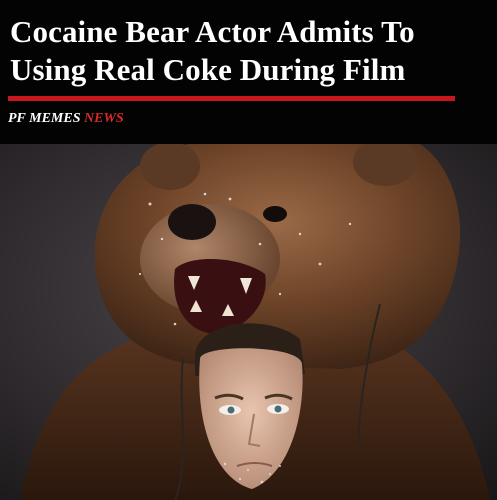  Describe the element at coordinates (192, 222) in the screenshot. I see `bear-nose` at that location.